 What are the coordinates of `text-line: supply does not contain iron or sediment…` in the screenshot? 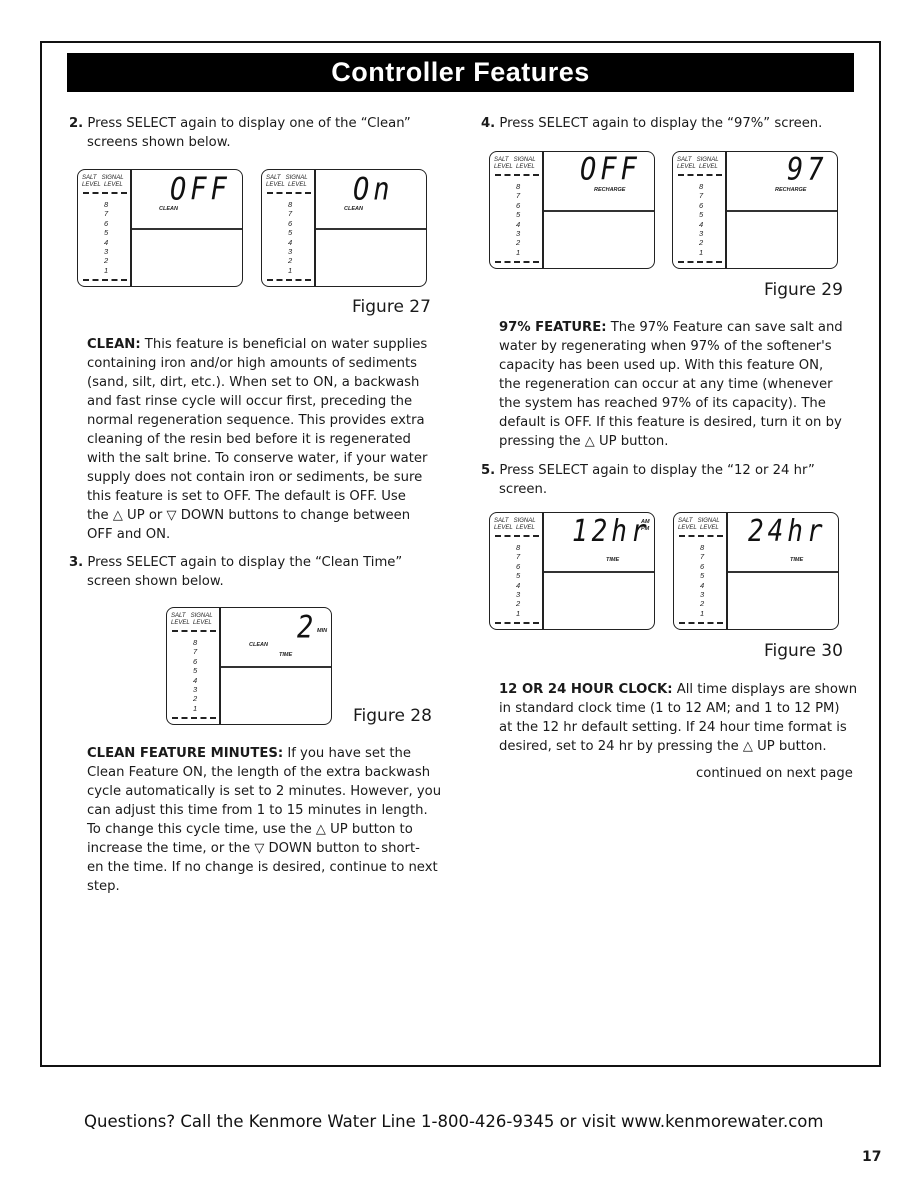 It's located at (255, 477).